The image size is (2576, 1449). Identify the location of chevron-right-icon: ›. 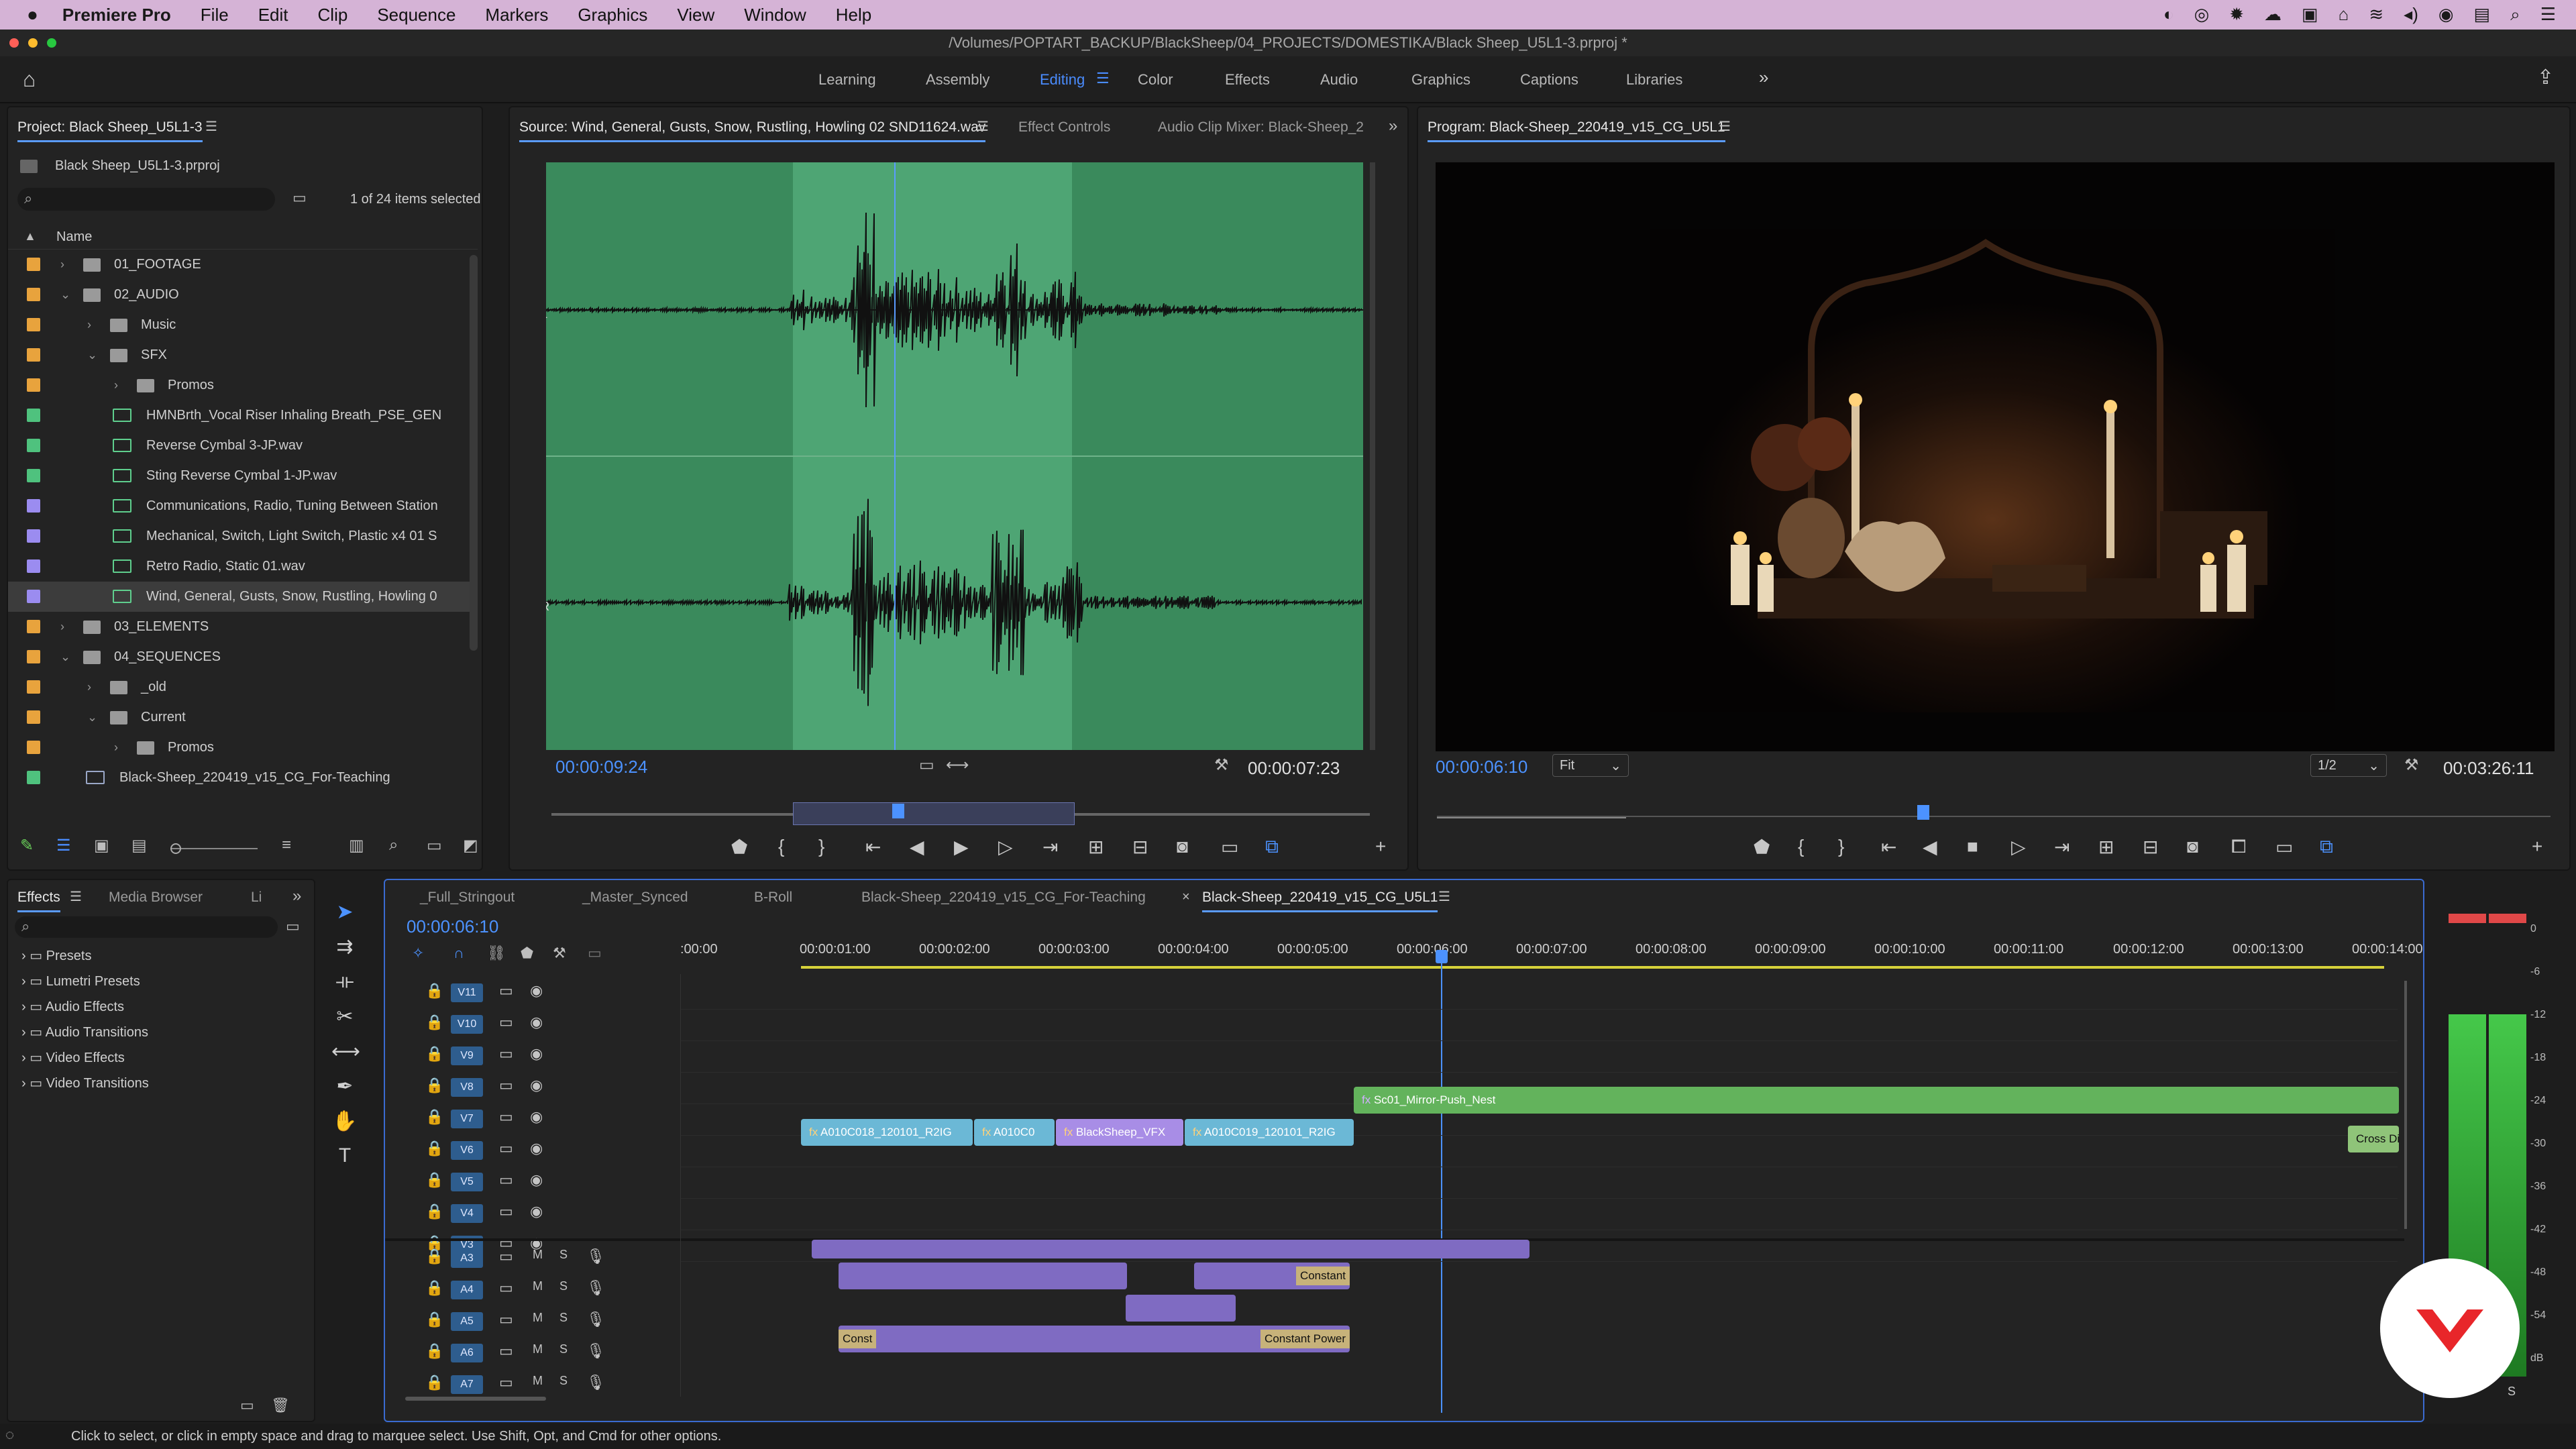
(116, 385).